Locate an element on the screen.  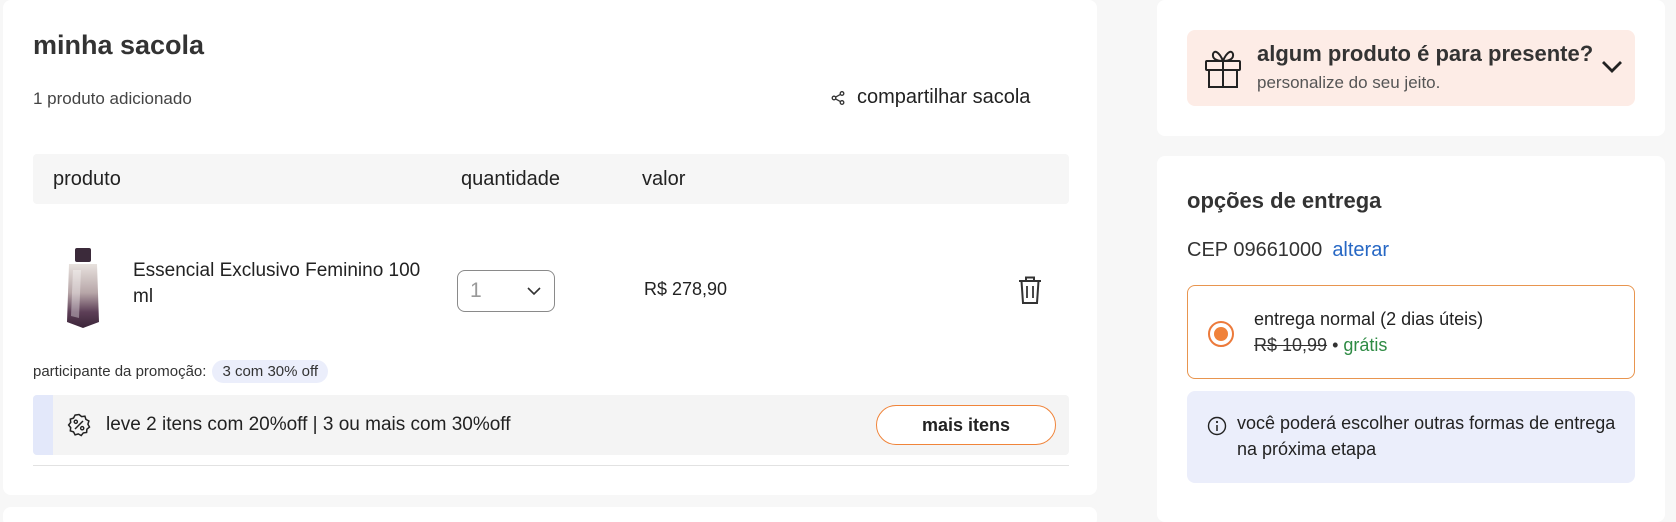
quantity-value: 1 is located at coordinates (476, 290).